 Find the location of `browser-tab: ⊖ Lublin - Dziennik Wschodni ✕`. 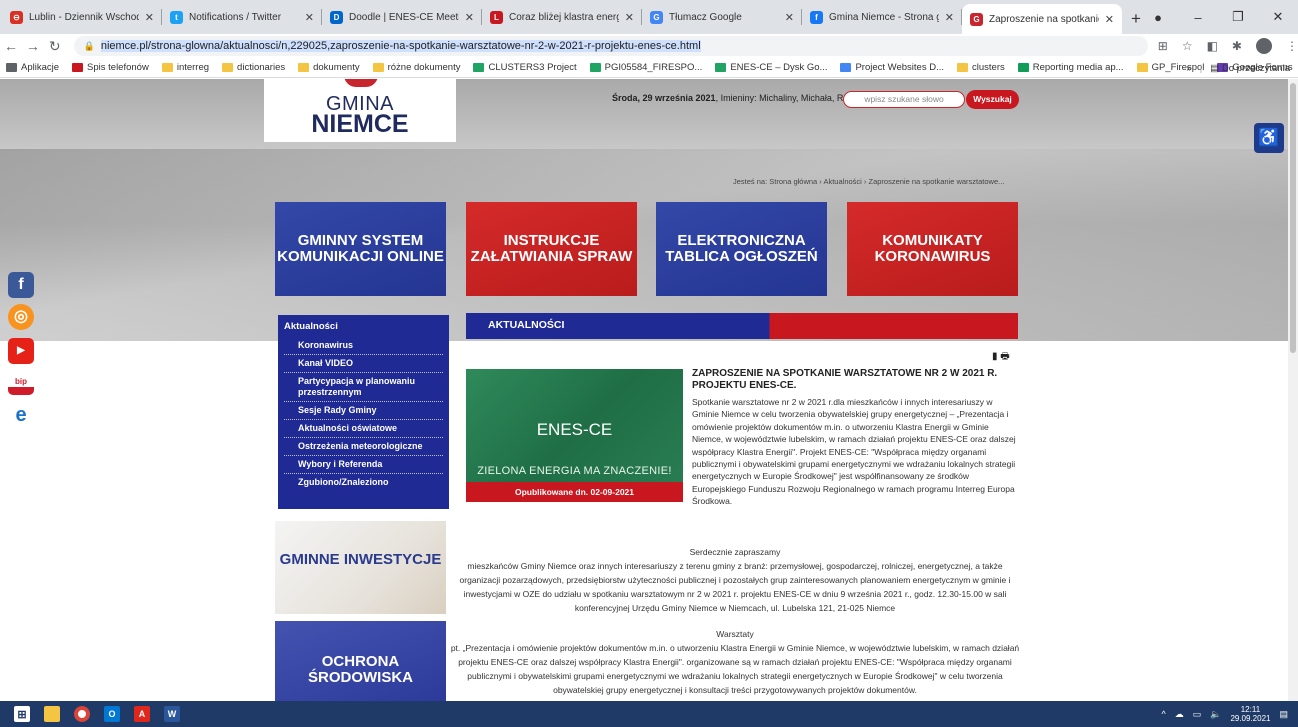

browser-tab: ⊖ Lublin - Dziennik Wschodni ✕ is located at coordinates (82, 17).